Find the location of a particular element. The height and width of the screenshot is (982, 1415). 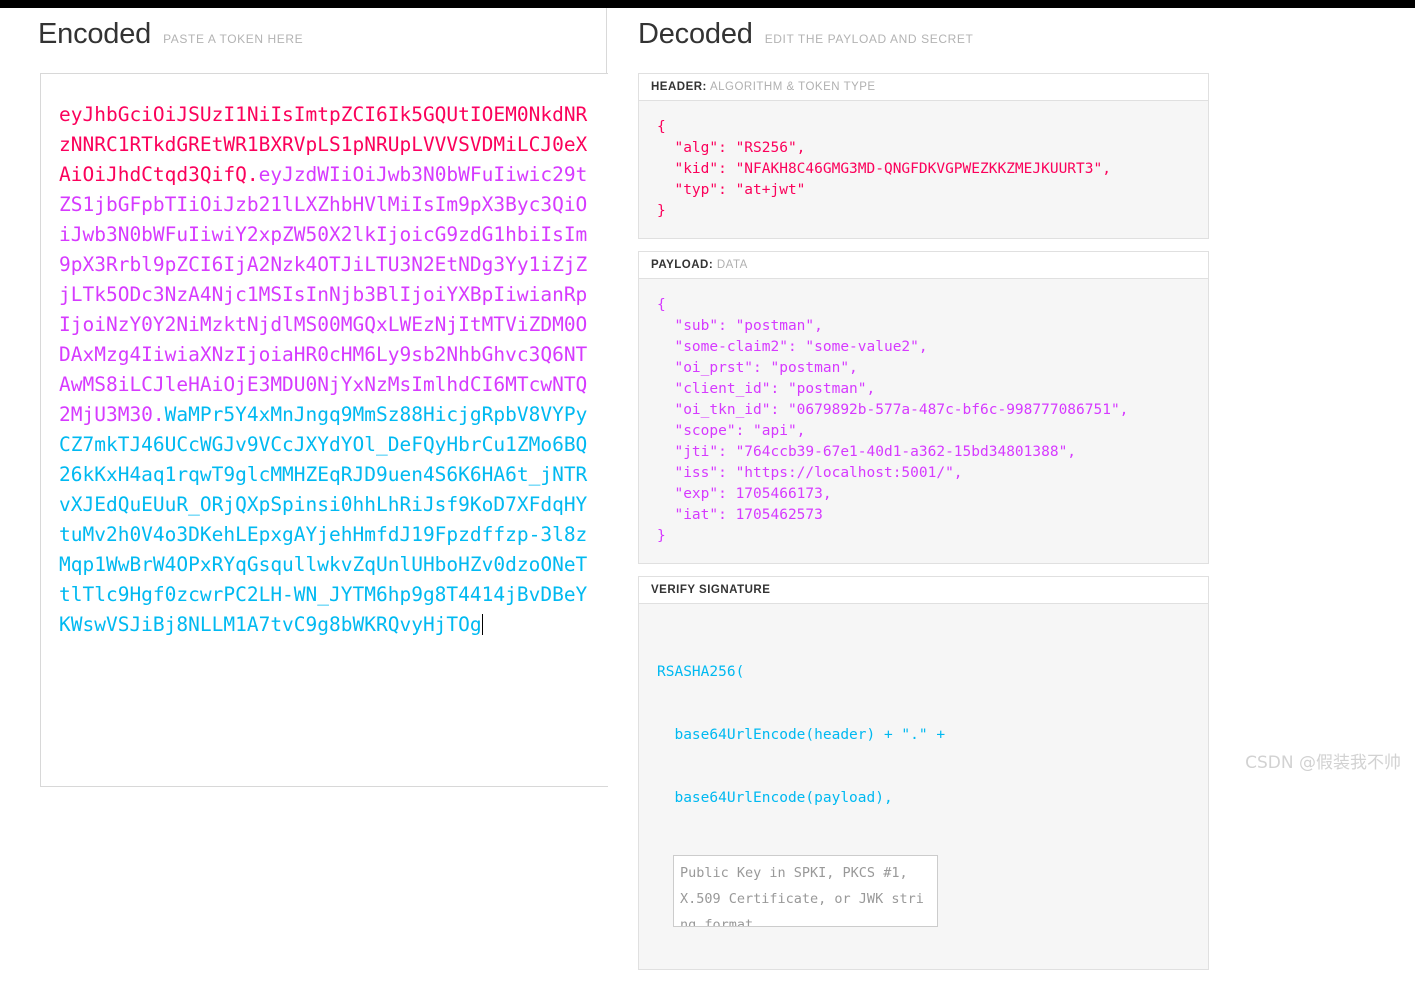

top-black-bar is located at coordinates (707, 4).